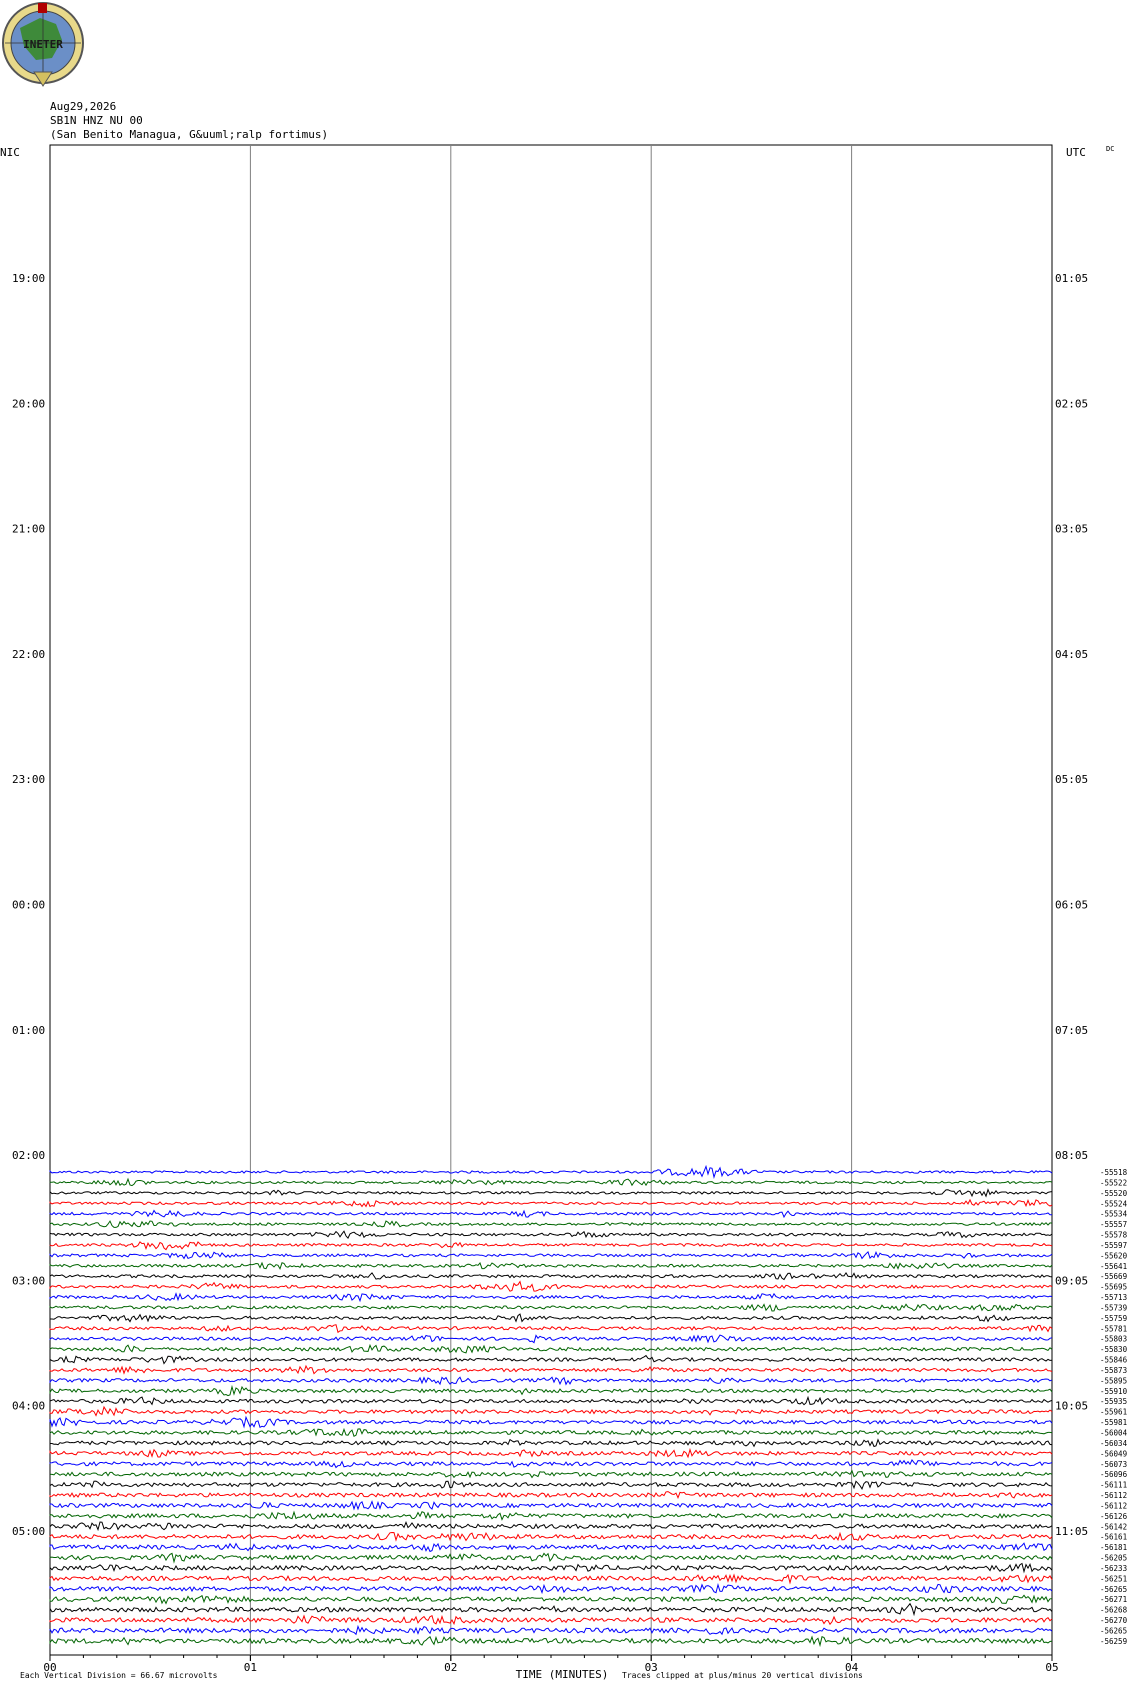  I want to click on right-hour-label: 07:05, so click(1071, 1030).